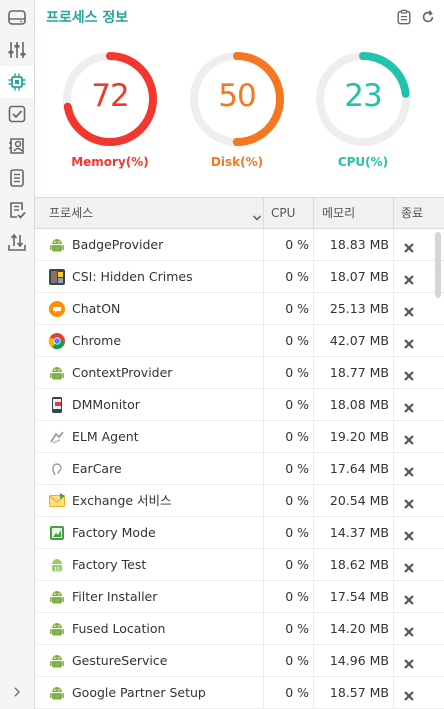 The width and height of the screenshot is (444, 709). I want to click on column-header-cpu: CPU, so click(283, 213).